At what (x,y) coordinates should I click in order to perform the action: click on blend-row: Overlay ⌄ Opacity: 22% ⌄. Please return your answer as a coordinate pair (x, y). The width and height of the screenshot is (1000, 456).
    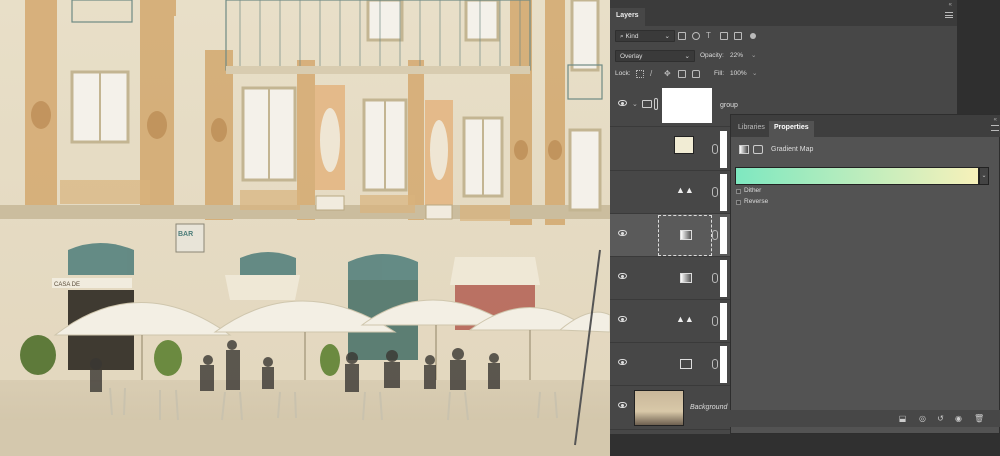
    Looking at the image, I should click on (783, 59).